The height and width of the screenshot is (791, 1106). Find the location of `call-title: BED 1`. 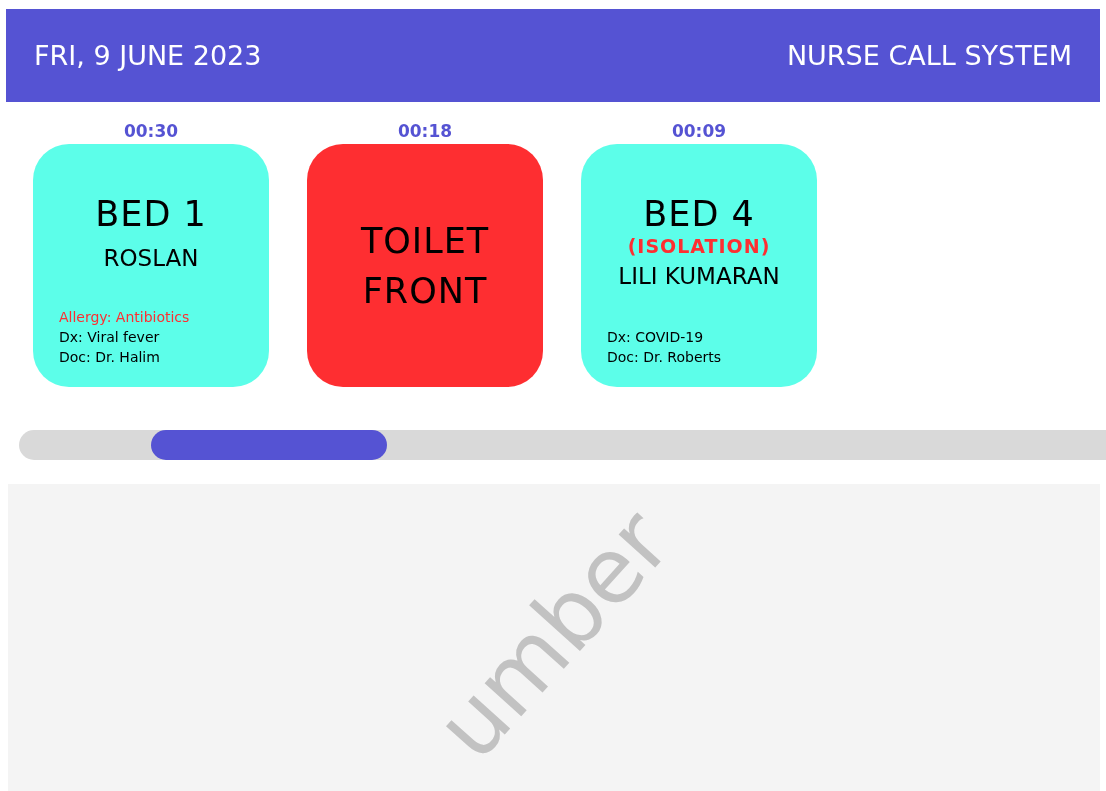

call-title: BED 1 is located at coordinates (151, 214).